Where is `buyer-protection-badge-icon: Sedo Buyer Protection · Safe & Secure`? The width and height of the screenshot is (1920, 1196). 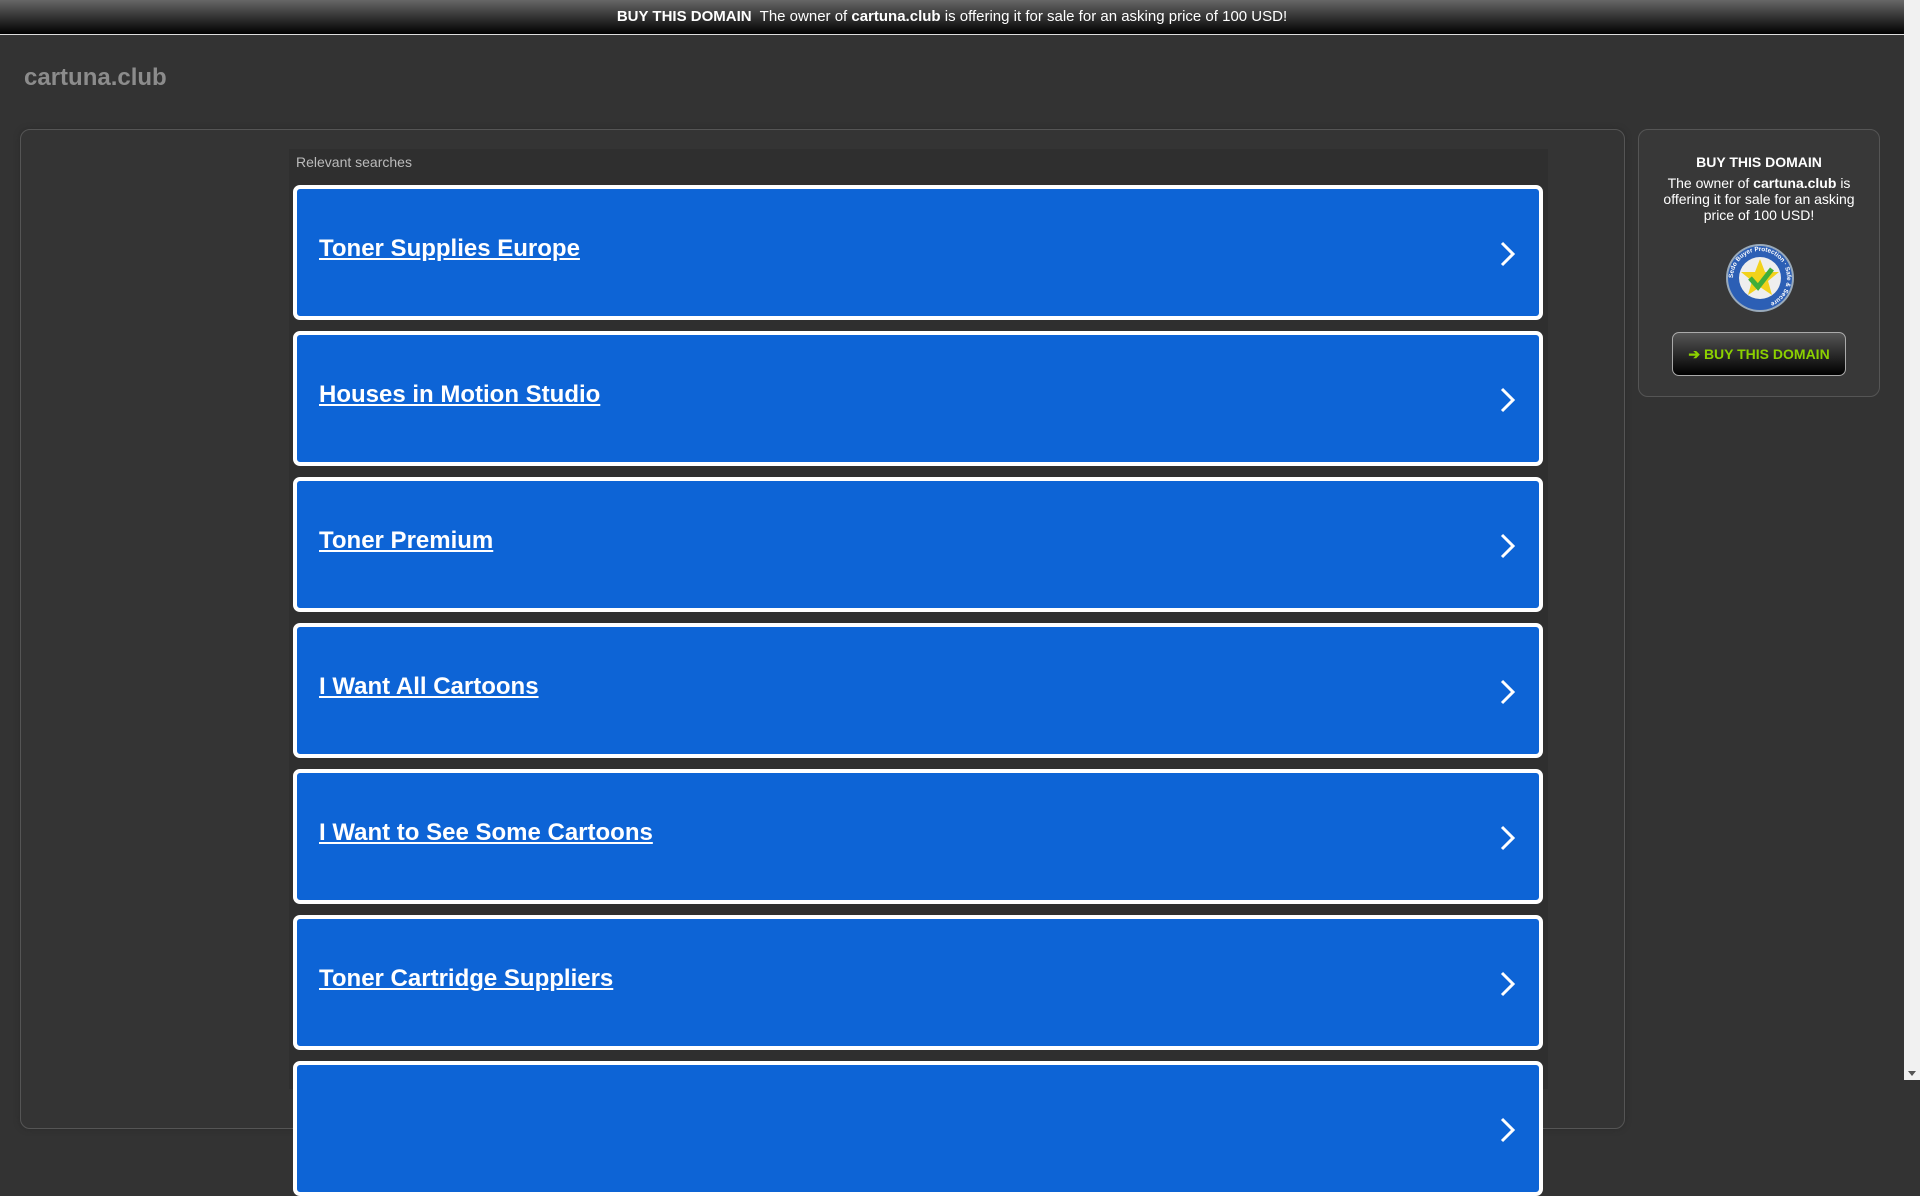
buyer-protection-badge-icon: Sedo Buyer Protection · Safe & Secure is located at coordinates (1760, 278).